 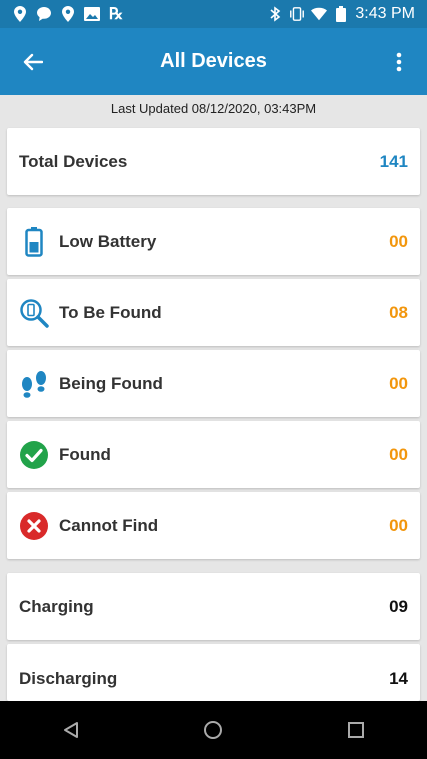 I want to click on image-icon, so click(x=92, y=14).